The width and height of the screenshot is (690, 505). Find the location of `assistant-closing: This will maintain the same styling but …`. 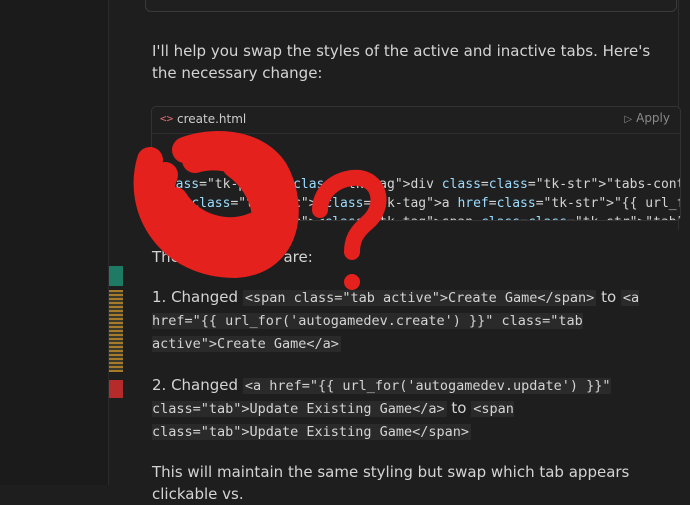

assistant-closing: This will maintain the same styling but … is located at coordinates (391, 483).